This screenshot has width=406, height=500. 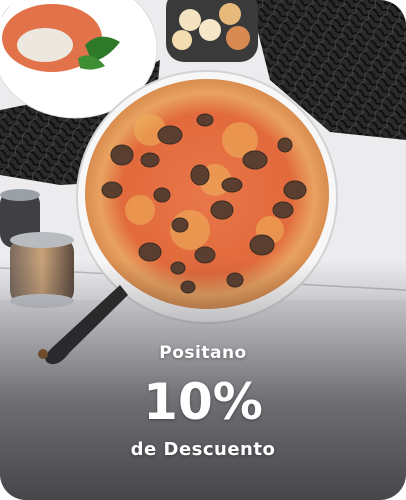 I want to click on discount-value: 10%, so click(x=203, y=402).